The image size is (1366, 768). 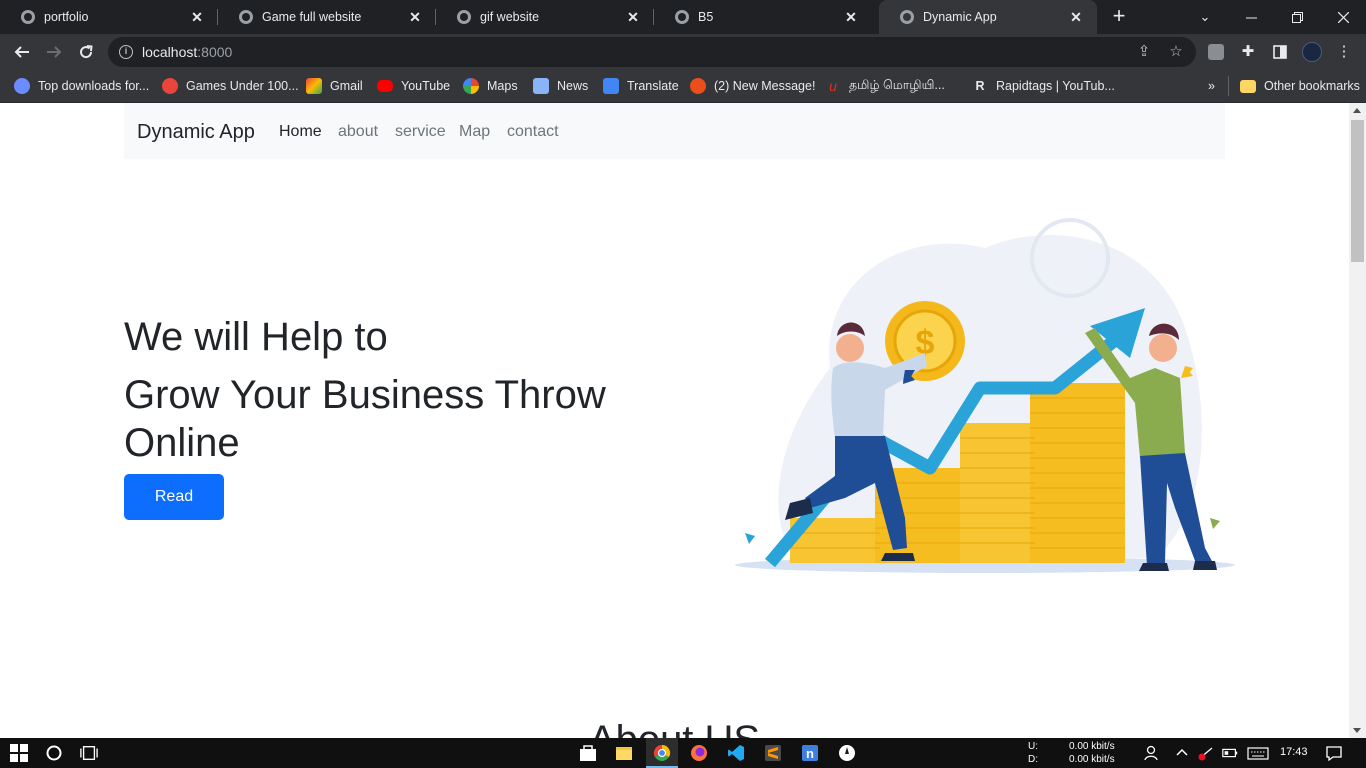 What do you see at coordinates (89, 753) in the screenshot?
I see `task-view-icon` at bounding box center [89, 753].